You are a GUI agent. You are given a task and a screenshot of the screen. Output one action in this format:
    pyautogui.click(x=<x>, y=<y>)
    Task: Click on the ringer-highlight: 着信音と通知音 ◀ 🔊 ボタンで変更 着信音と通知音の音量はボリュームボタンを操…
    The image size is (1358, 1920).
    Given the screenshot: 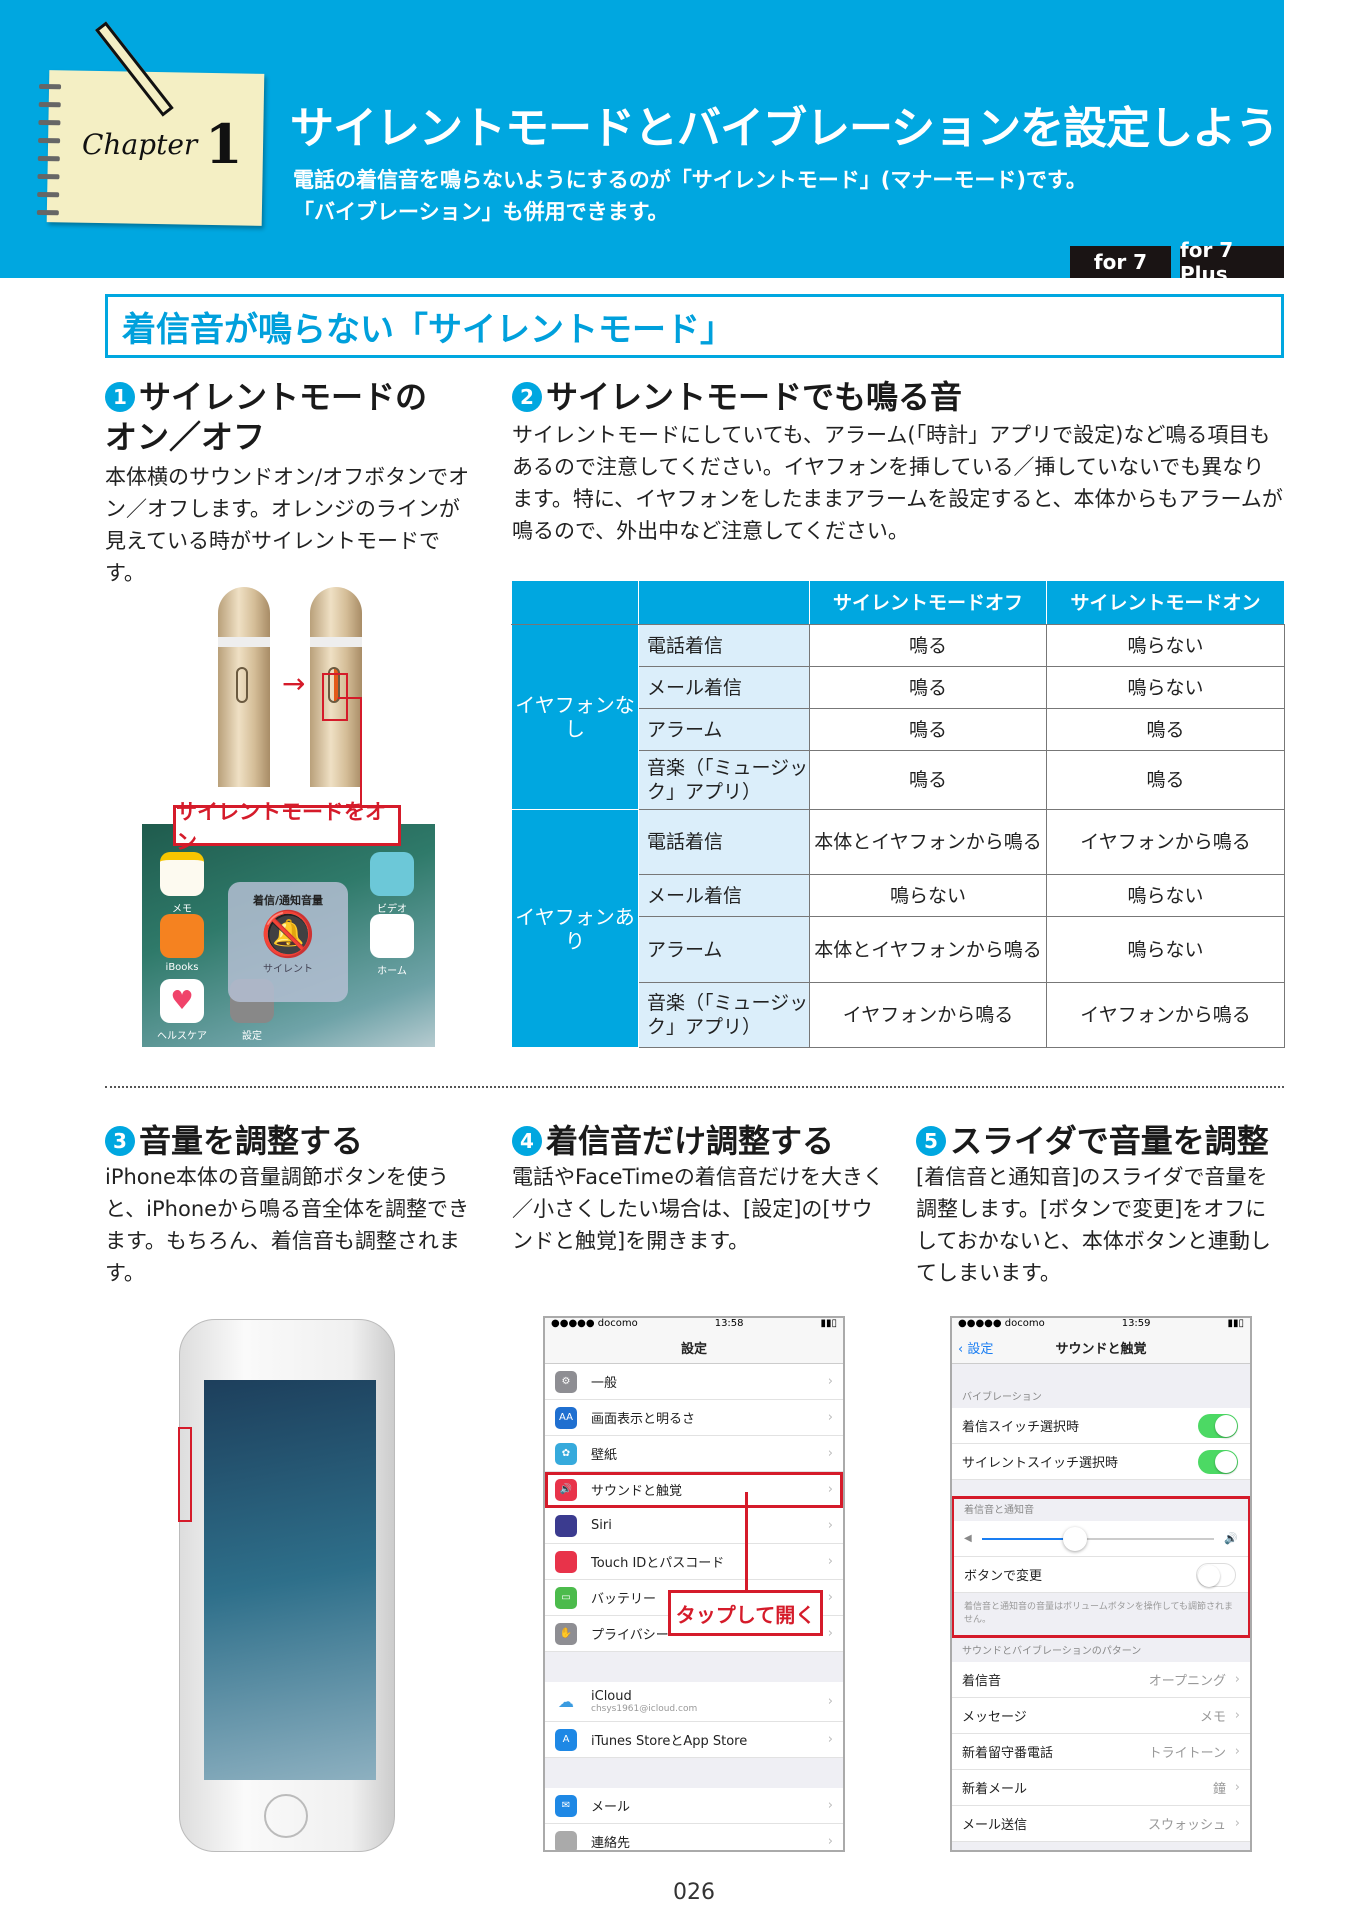 What is the action you would take?
    pyautogui.click(x=1101, y=1567)
    